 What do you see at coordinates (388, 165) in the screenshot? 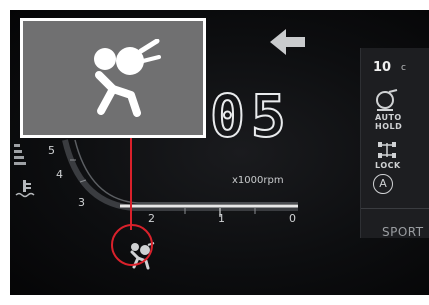
I see `lock-label: LOCK` at bounding box center [388, 165].